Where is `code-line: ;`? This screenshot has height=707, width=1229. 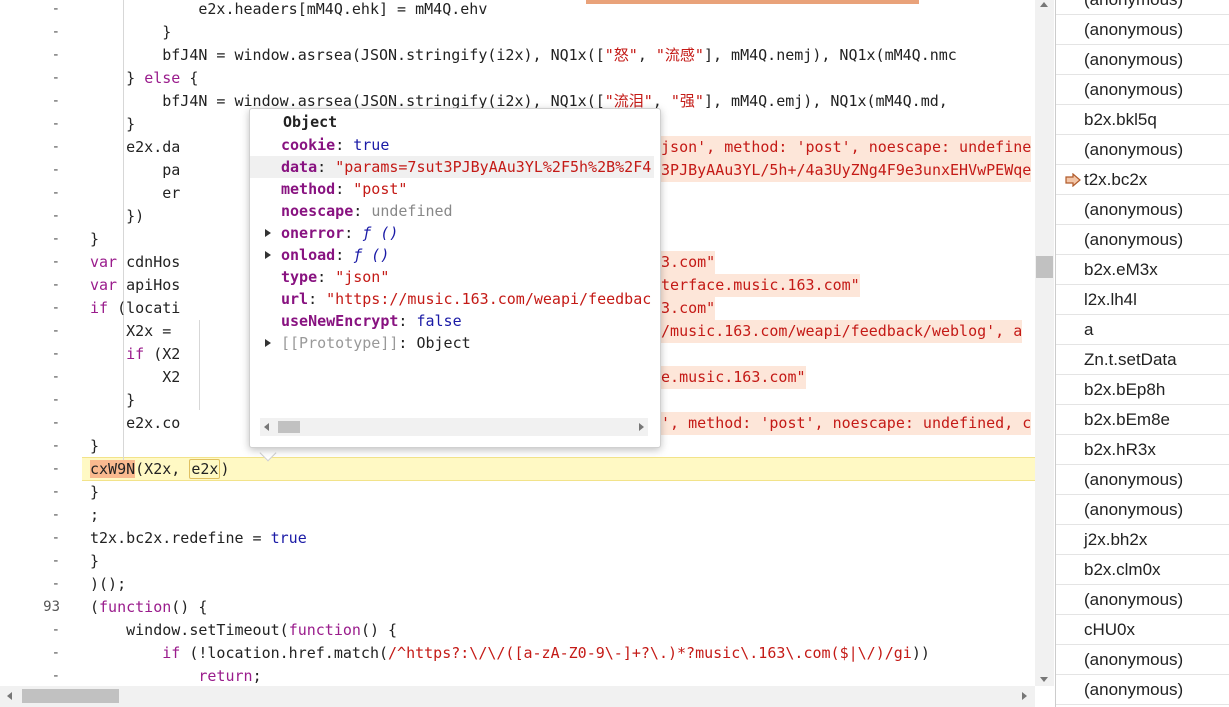 code-line: ; is located at coordinates (83, 515).